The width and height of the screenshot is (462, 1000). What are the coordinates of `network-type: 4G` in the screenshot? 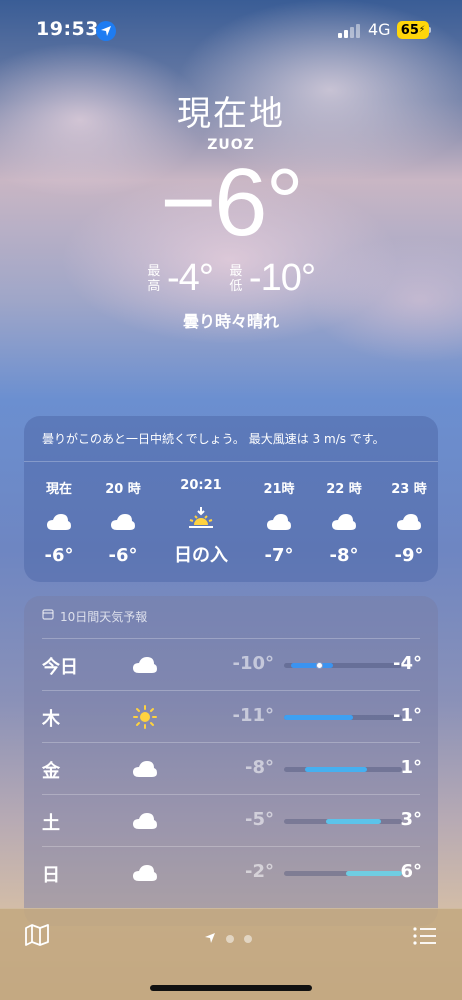 It's located at (379, 29).